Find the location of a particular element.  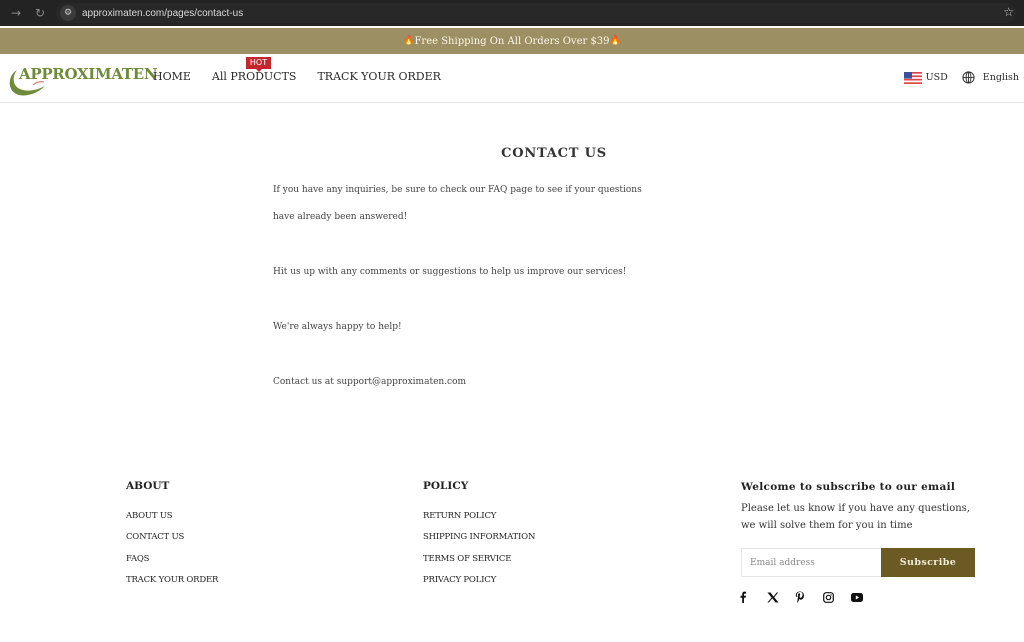

contact-email-text: Contact us at support@approximaten.com is located at coordinates (370, 382).